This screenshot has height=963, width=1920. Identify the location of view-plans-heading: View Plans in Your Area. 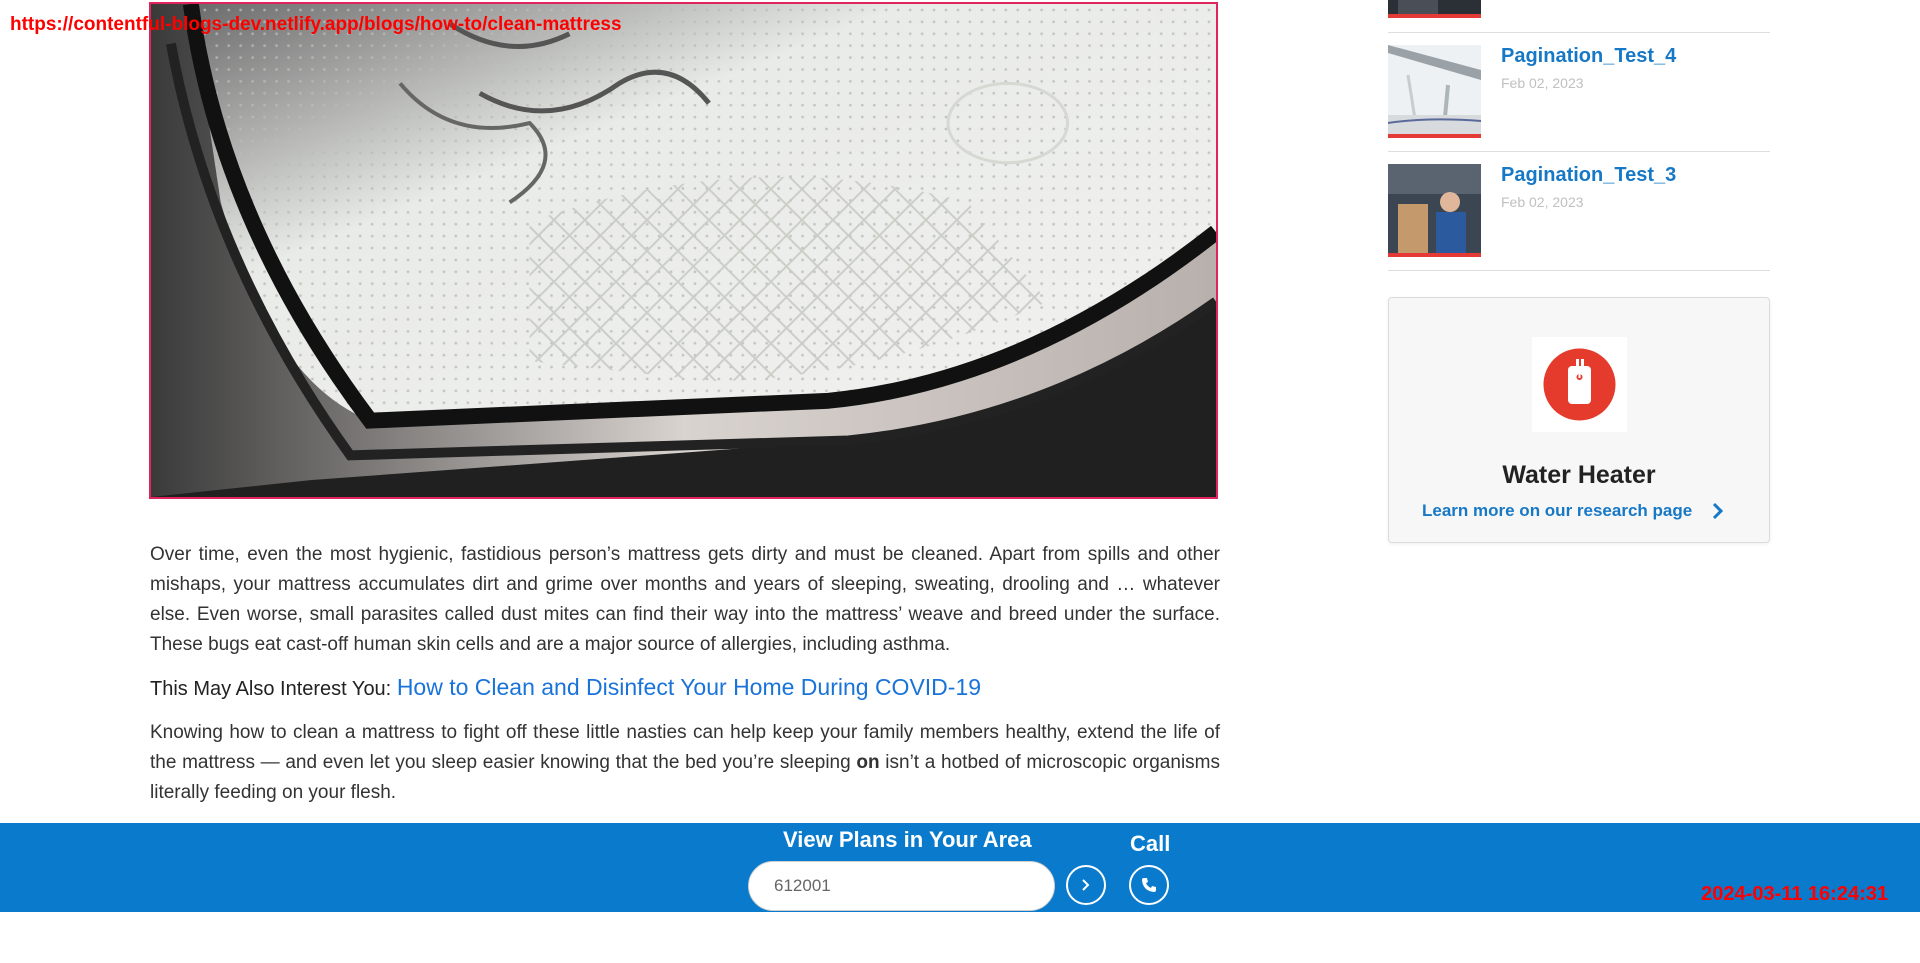
(907, 839).